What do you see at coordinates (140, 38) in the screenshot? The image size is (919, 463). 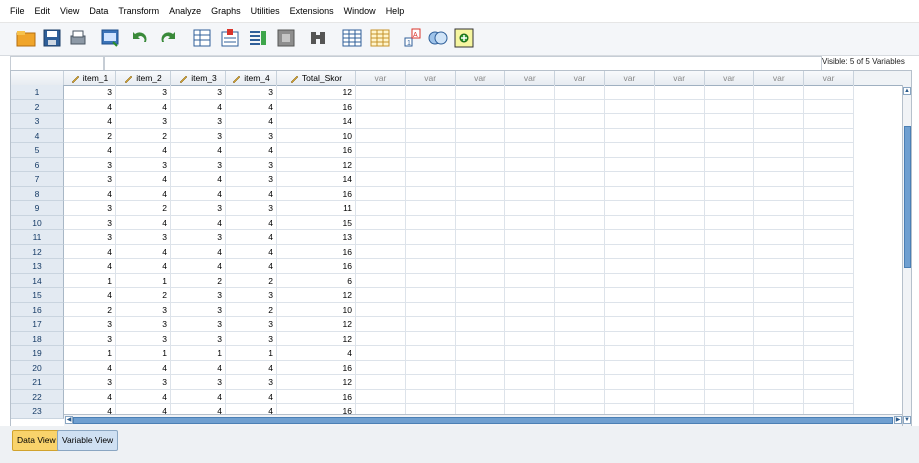 I see `undo-icon` at bounding box center [140, 38].